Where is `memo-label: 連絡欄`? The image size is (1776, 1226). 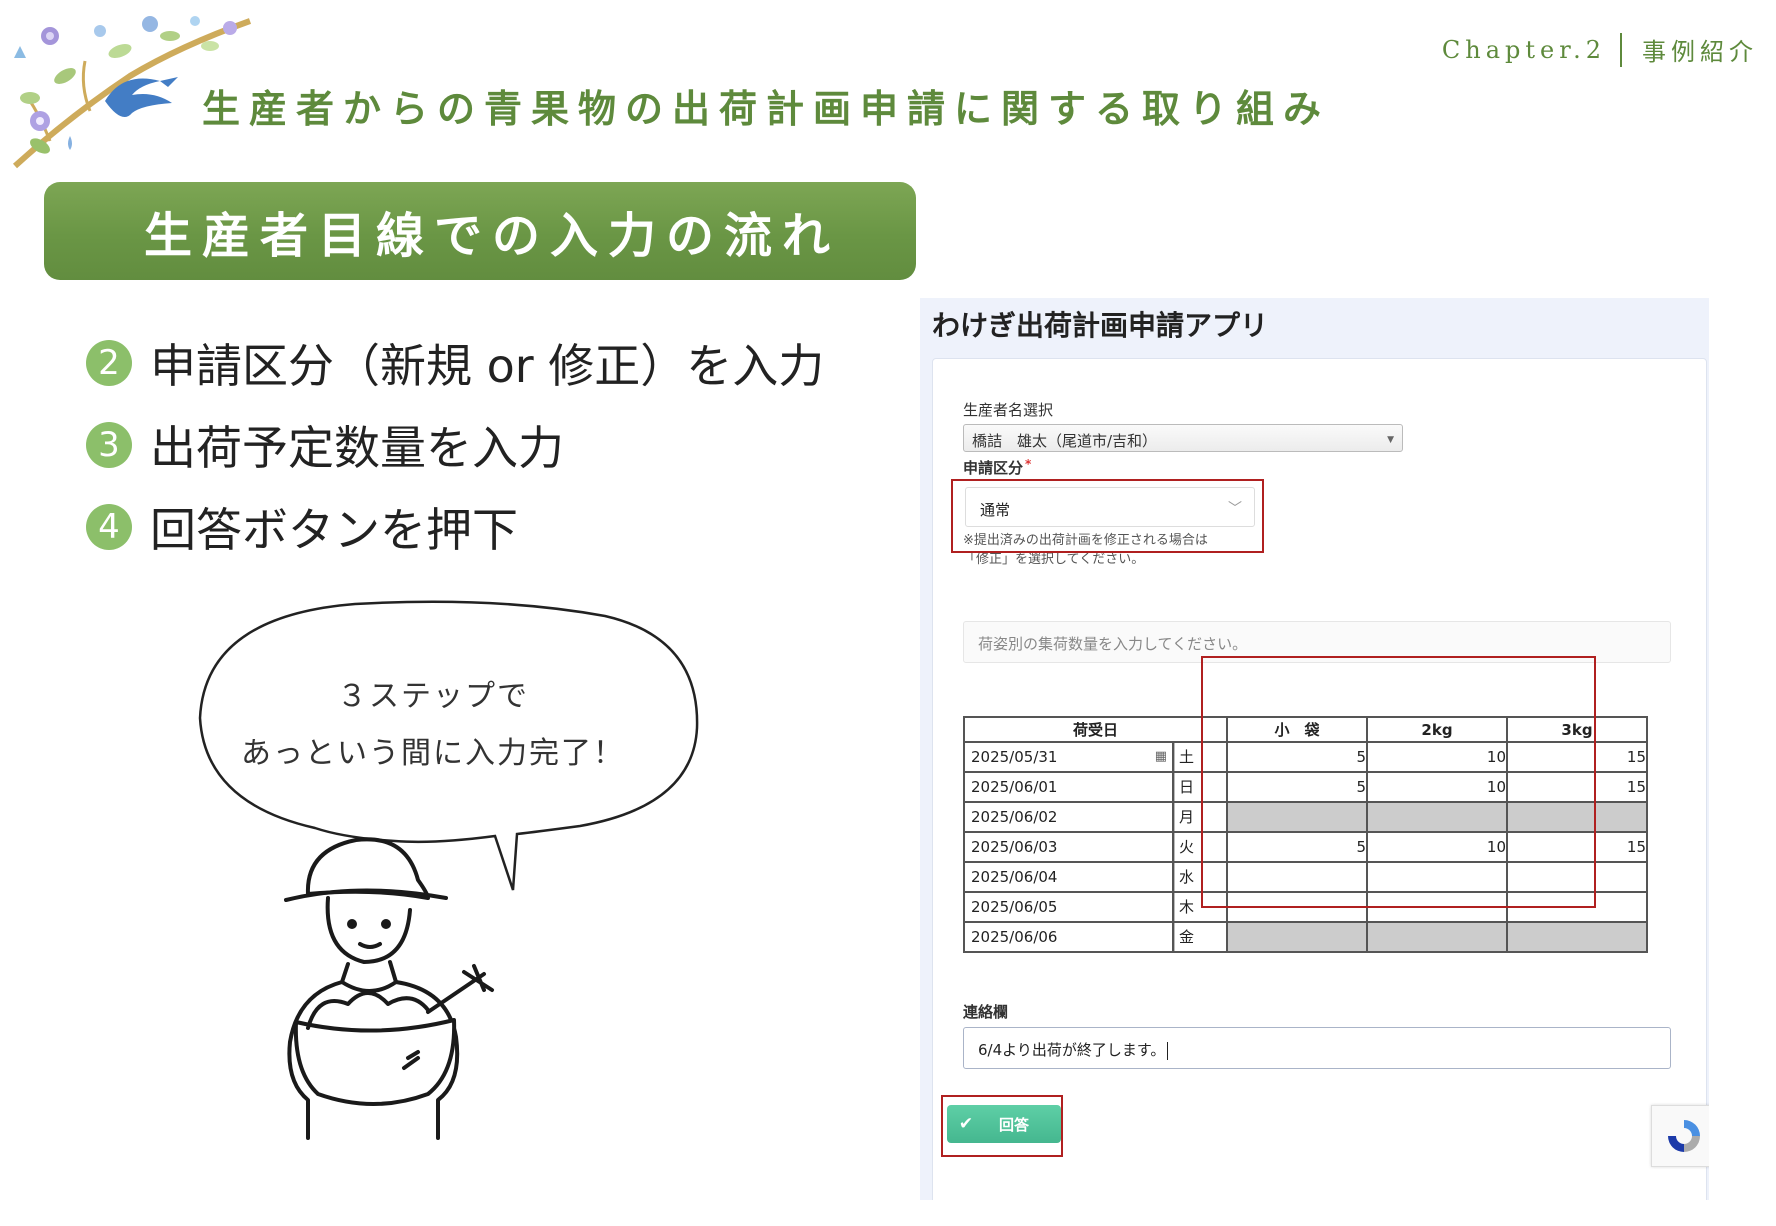 memo-label: 連絡欄 is located at coordinates (986, 1012).